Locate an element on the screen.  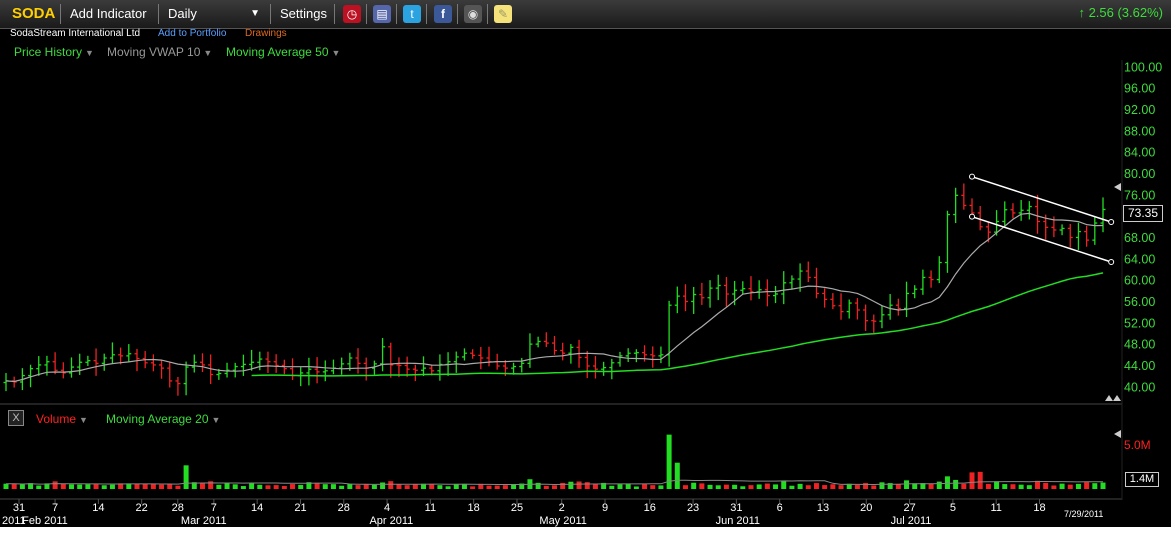
y-tick-label: 48.00 is located at coordinates (1139, 345).